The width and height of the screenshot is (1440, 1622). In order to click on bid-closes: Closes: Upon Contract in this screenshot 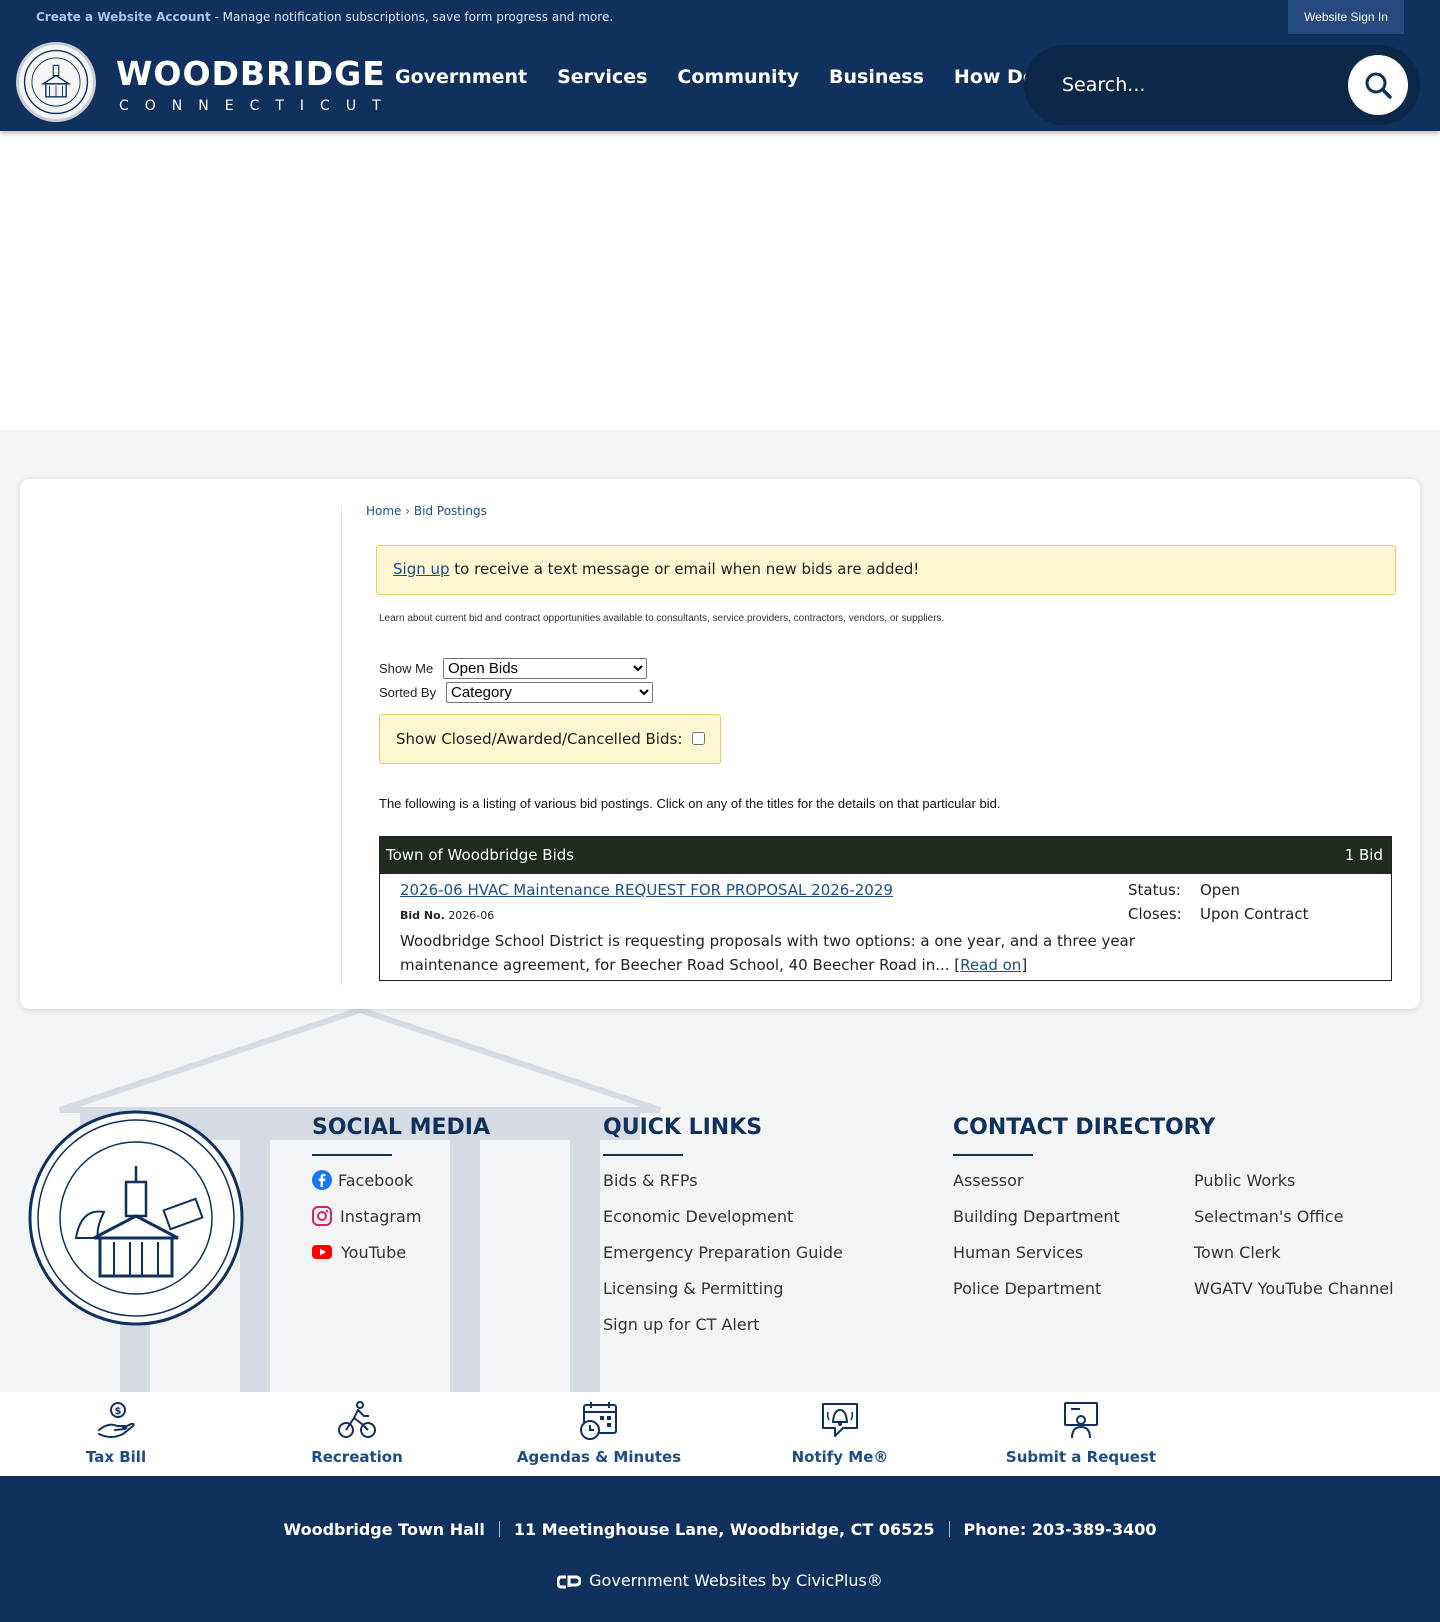, I will do `click(1218, 914)`.